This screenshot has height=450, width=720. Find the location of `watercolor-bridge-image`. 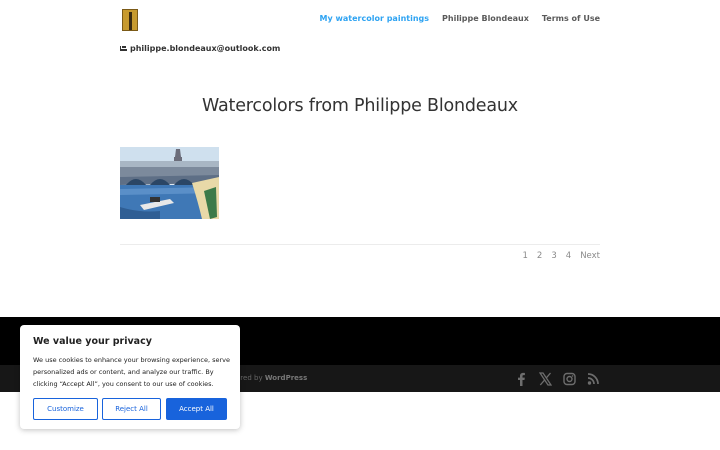

watercolor-bridge-image is located at coordinates (169, 183).